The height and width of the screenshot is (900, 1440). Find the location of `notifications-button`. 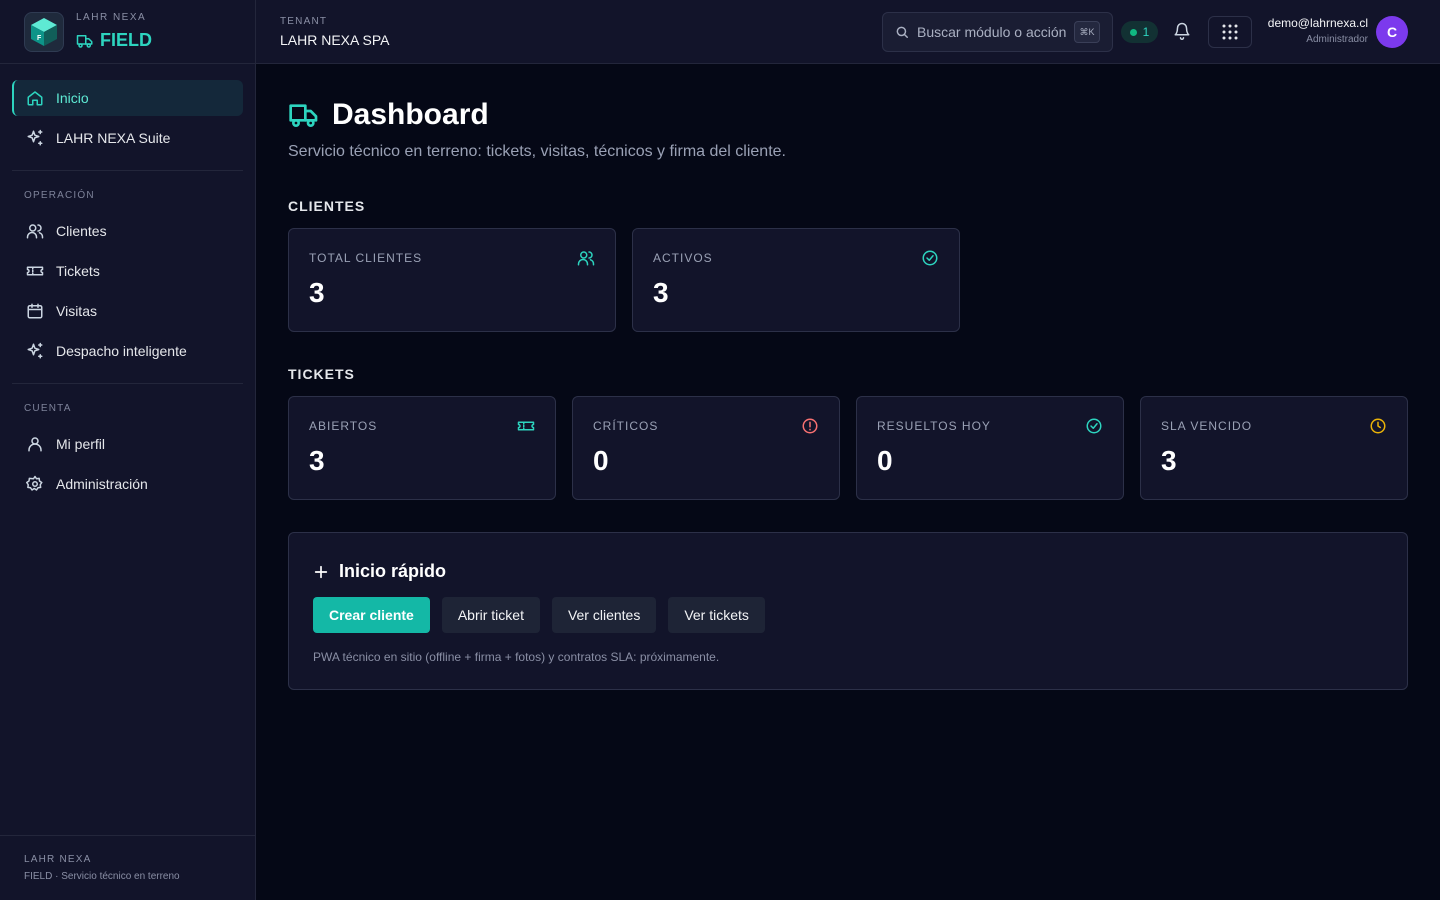

notifications-button is located at coordinates (1182, 31).